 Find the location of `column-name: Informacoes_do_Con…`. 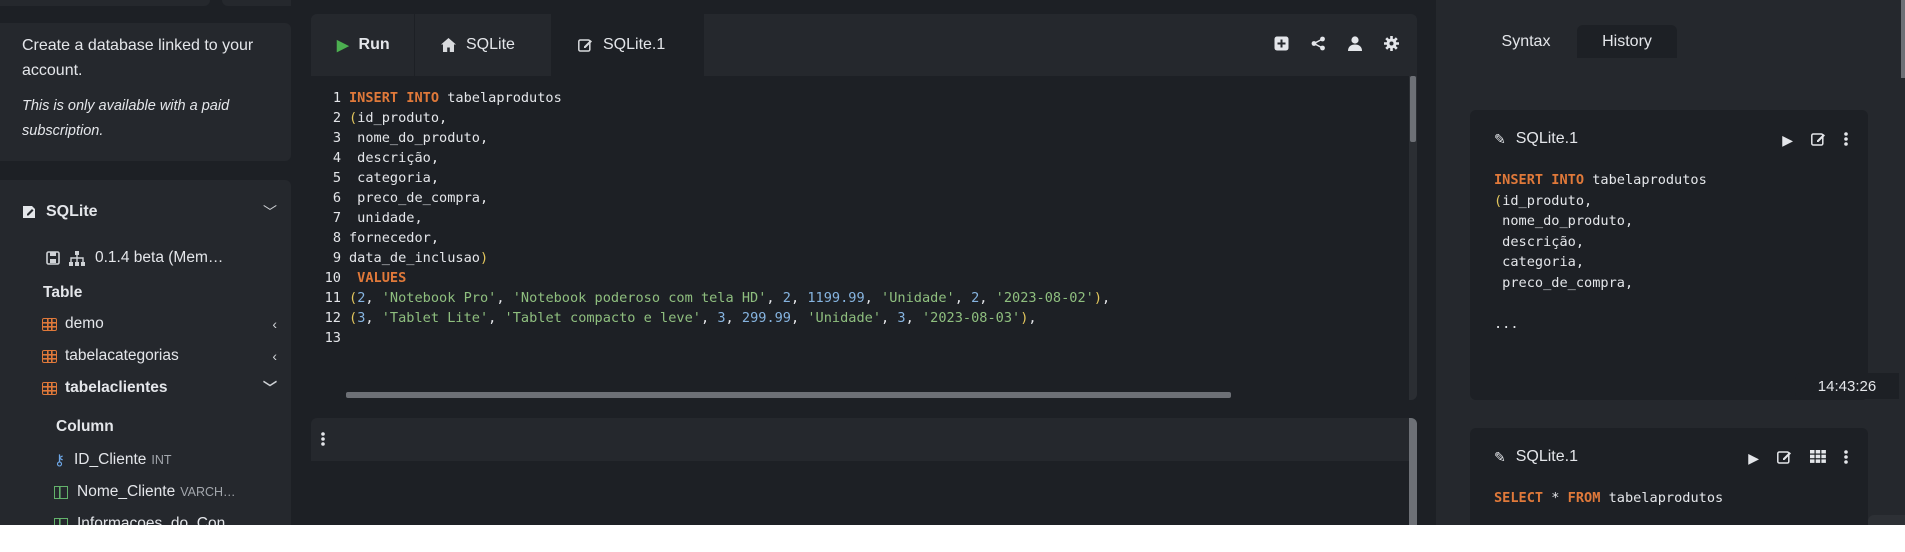

column-name: Informacoes_do_Con… is located at coordinates (159, 520).